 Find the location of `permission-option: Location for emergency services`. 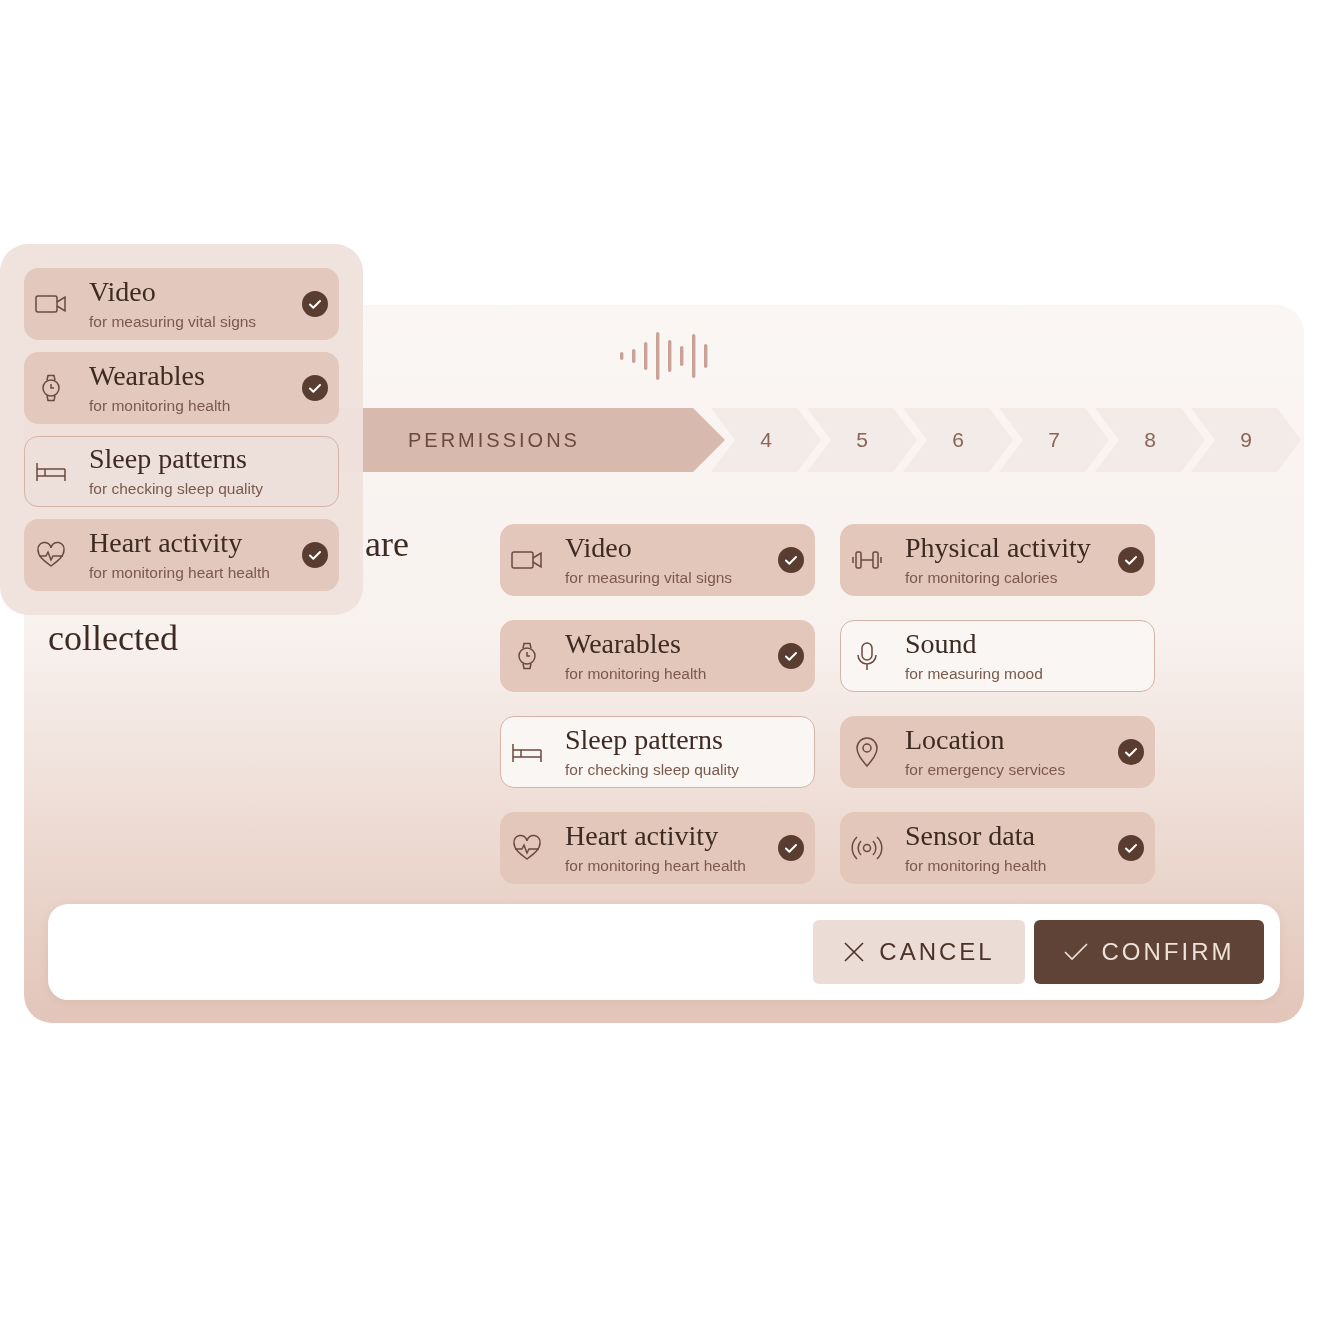

permission-option: Location for emergency services is located at coordinates (997, 752).